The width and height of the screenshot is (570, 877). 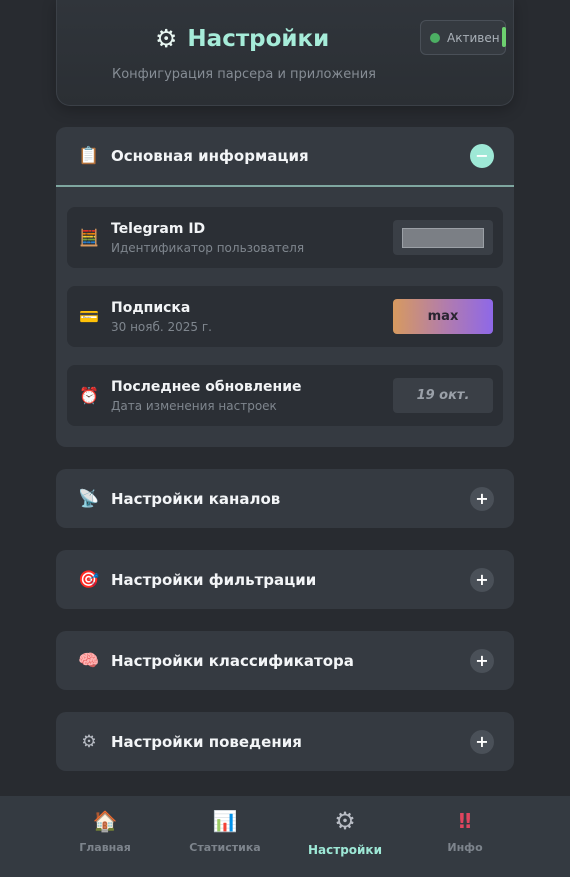 I want to click on page-title: ⚙ Настройки, so click(x=242, y=38).